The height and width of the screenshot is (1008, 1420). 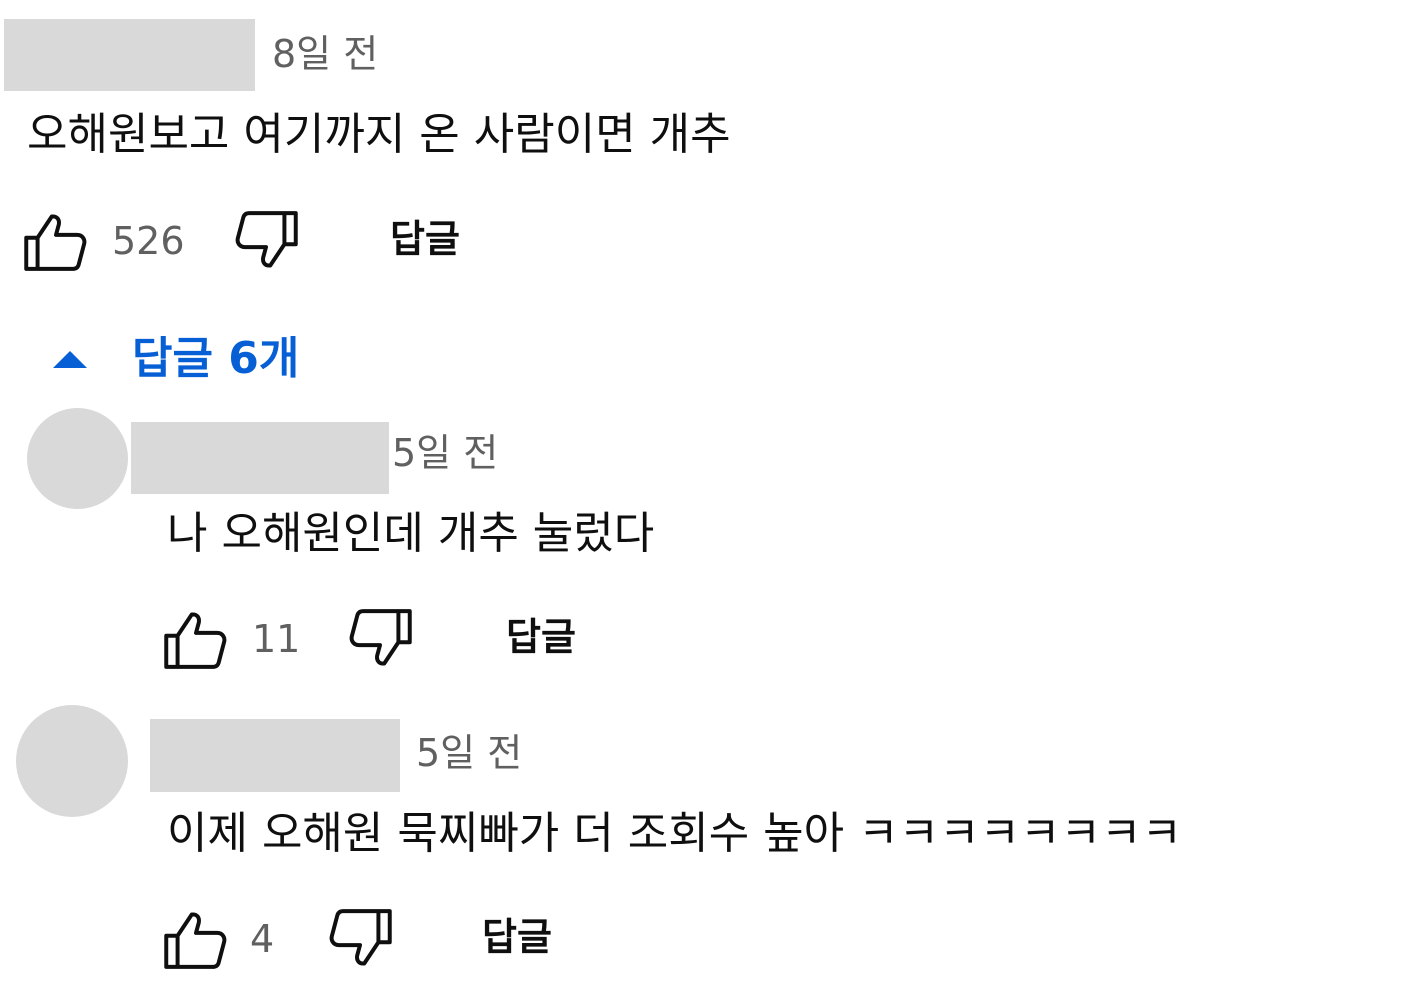 I want to click on comment-timestamp: 8일 전, so click(x=325, y=54).